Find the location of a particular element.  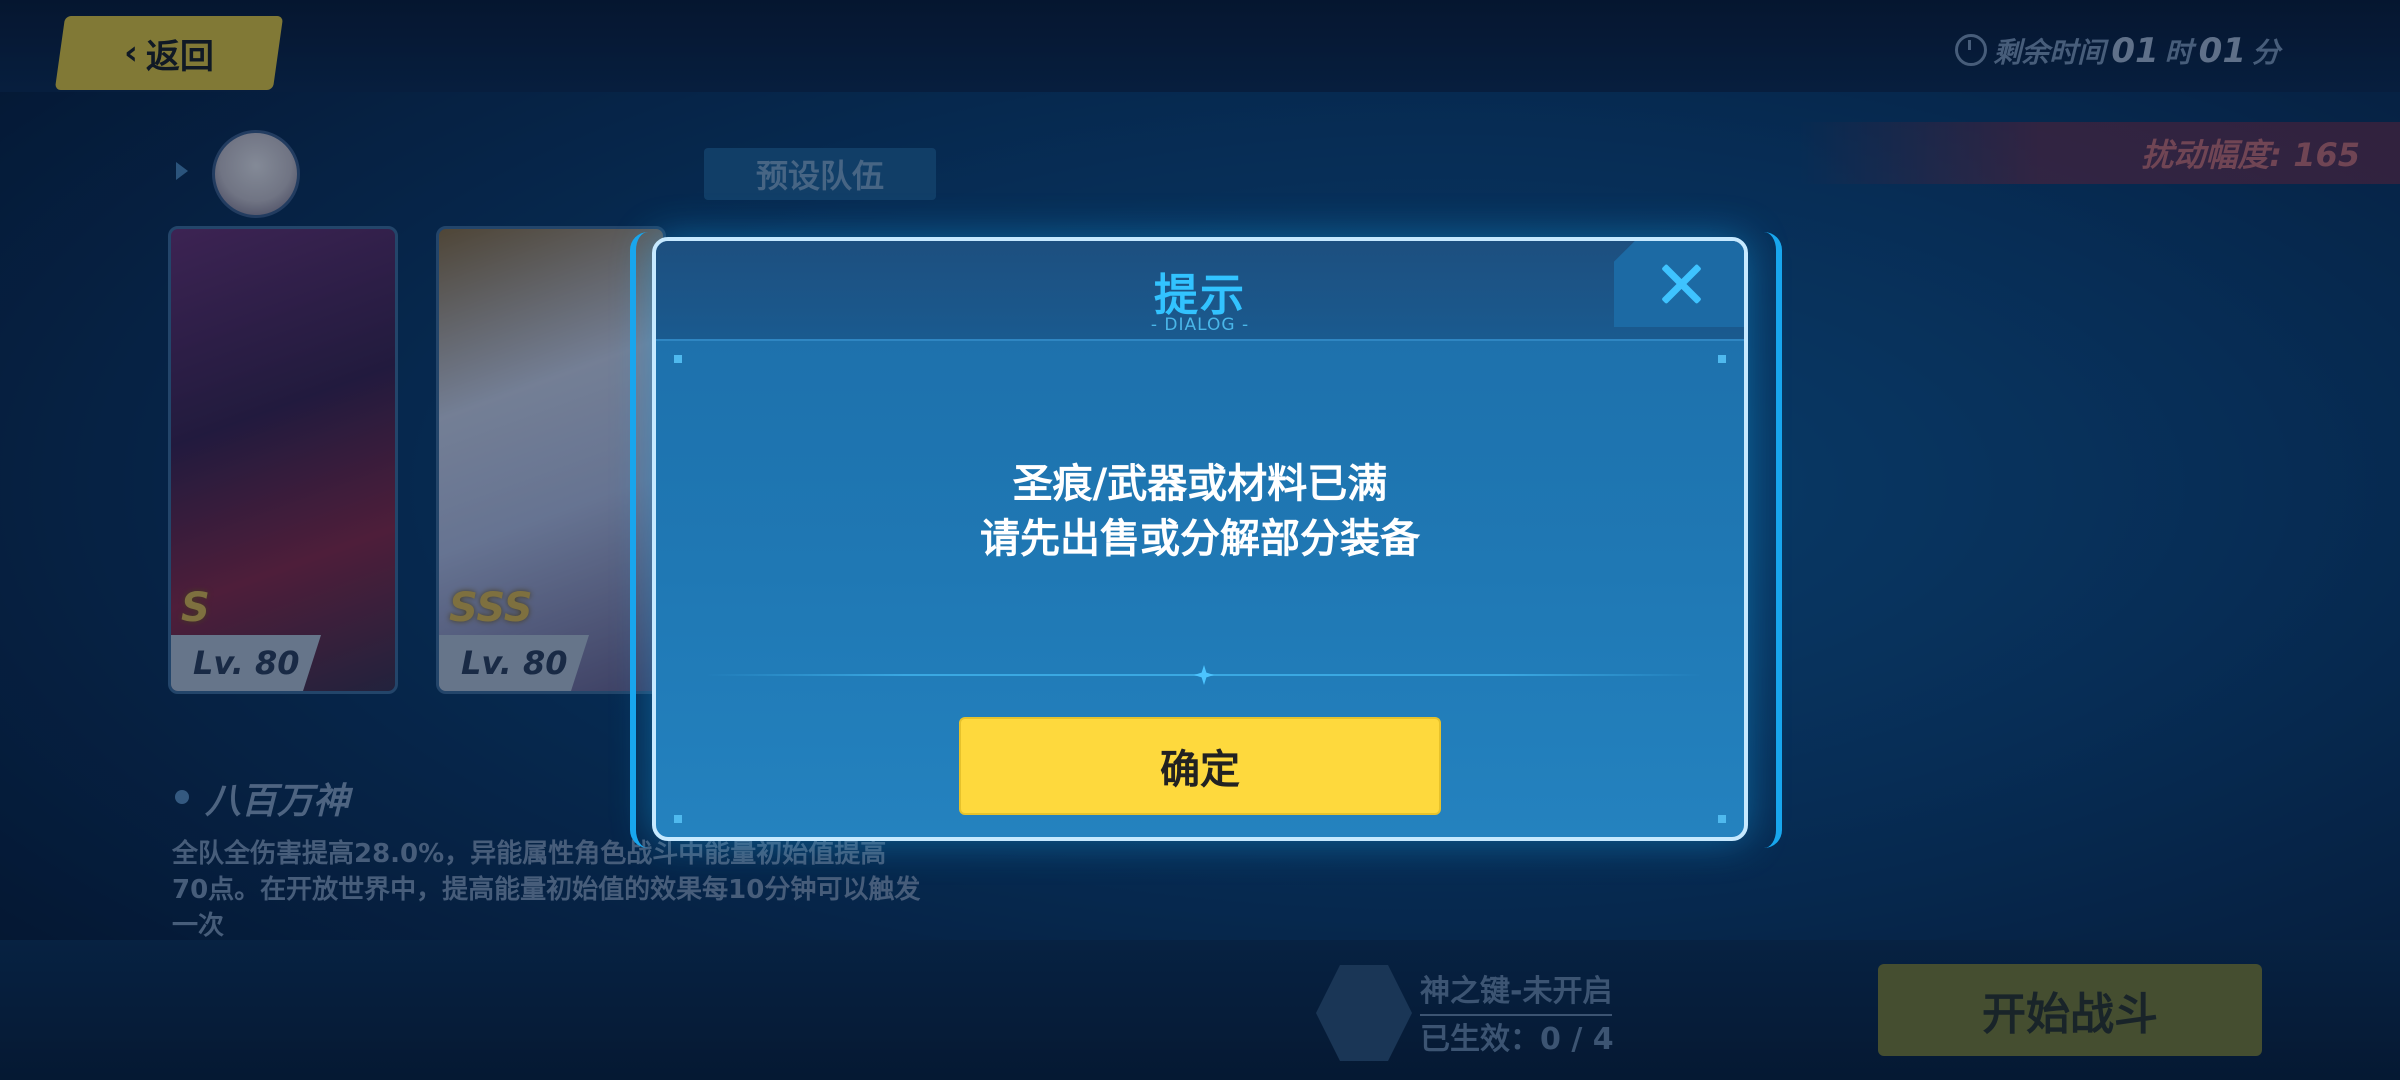

dialog-subtitle: - DIALOG - is located at coordinates (1200, 325).